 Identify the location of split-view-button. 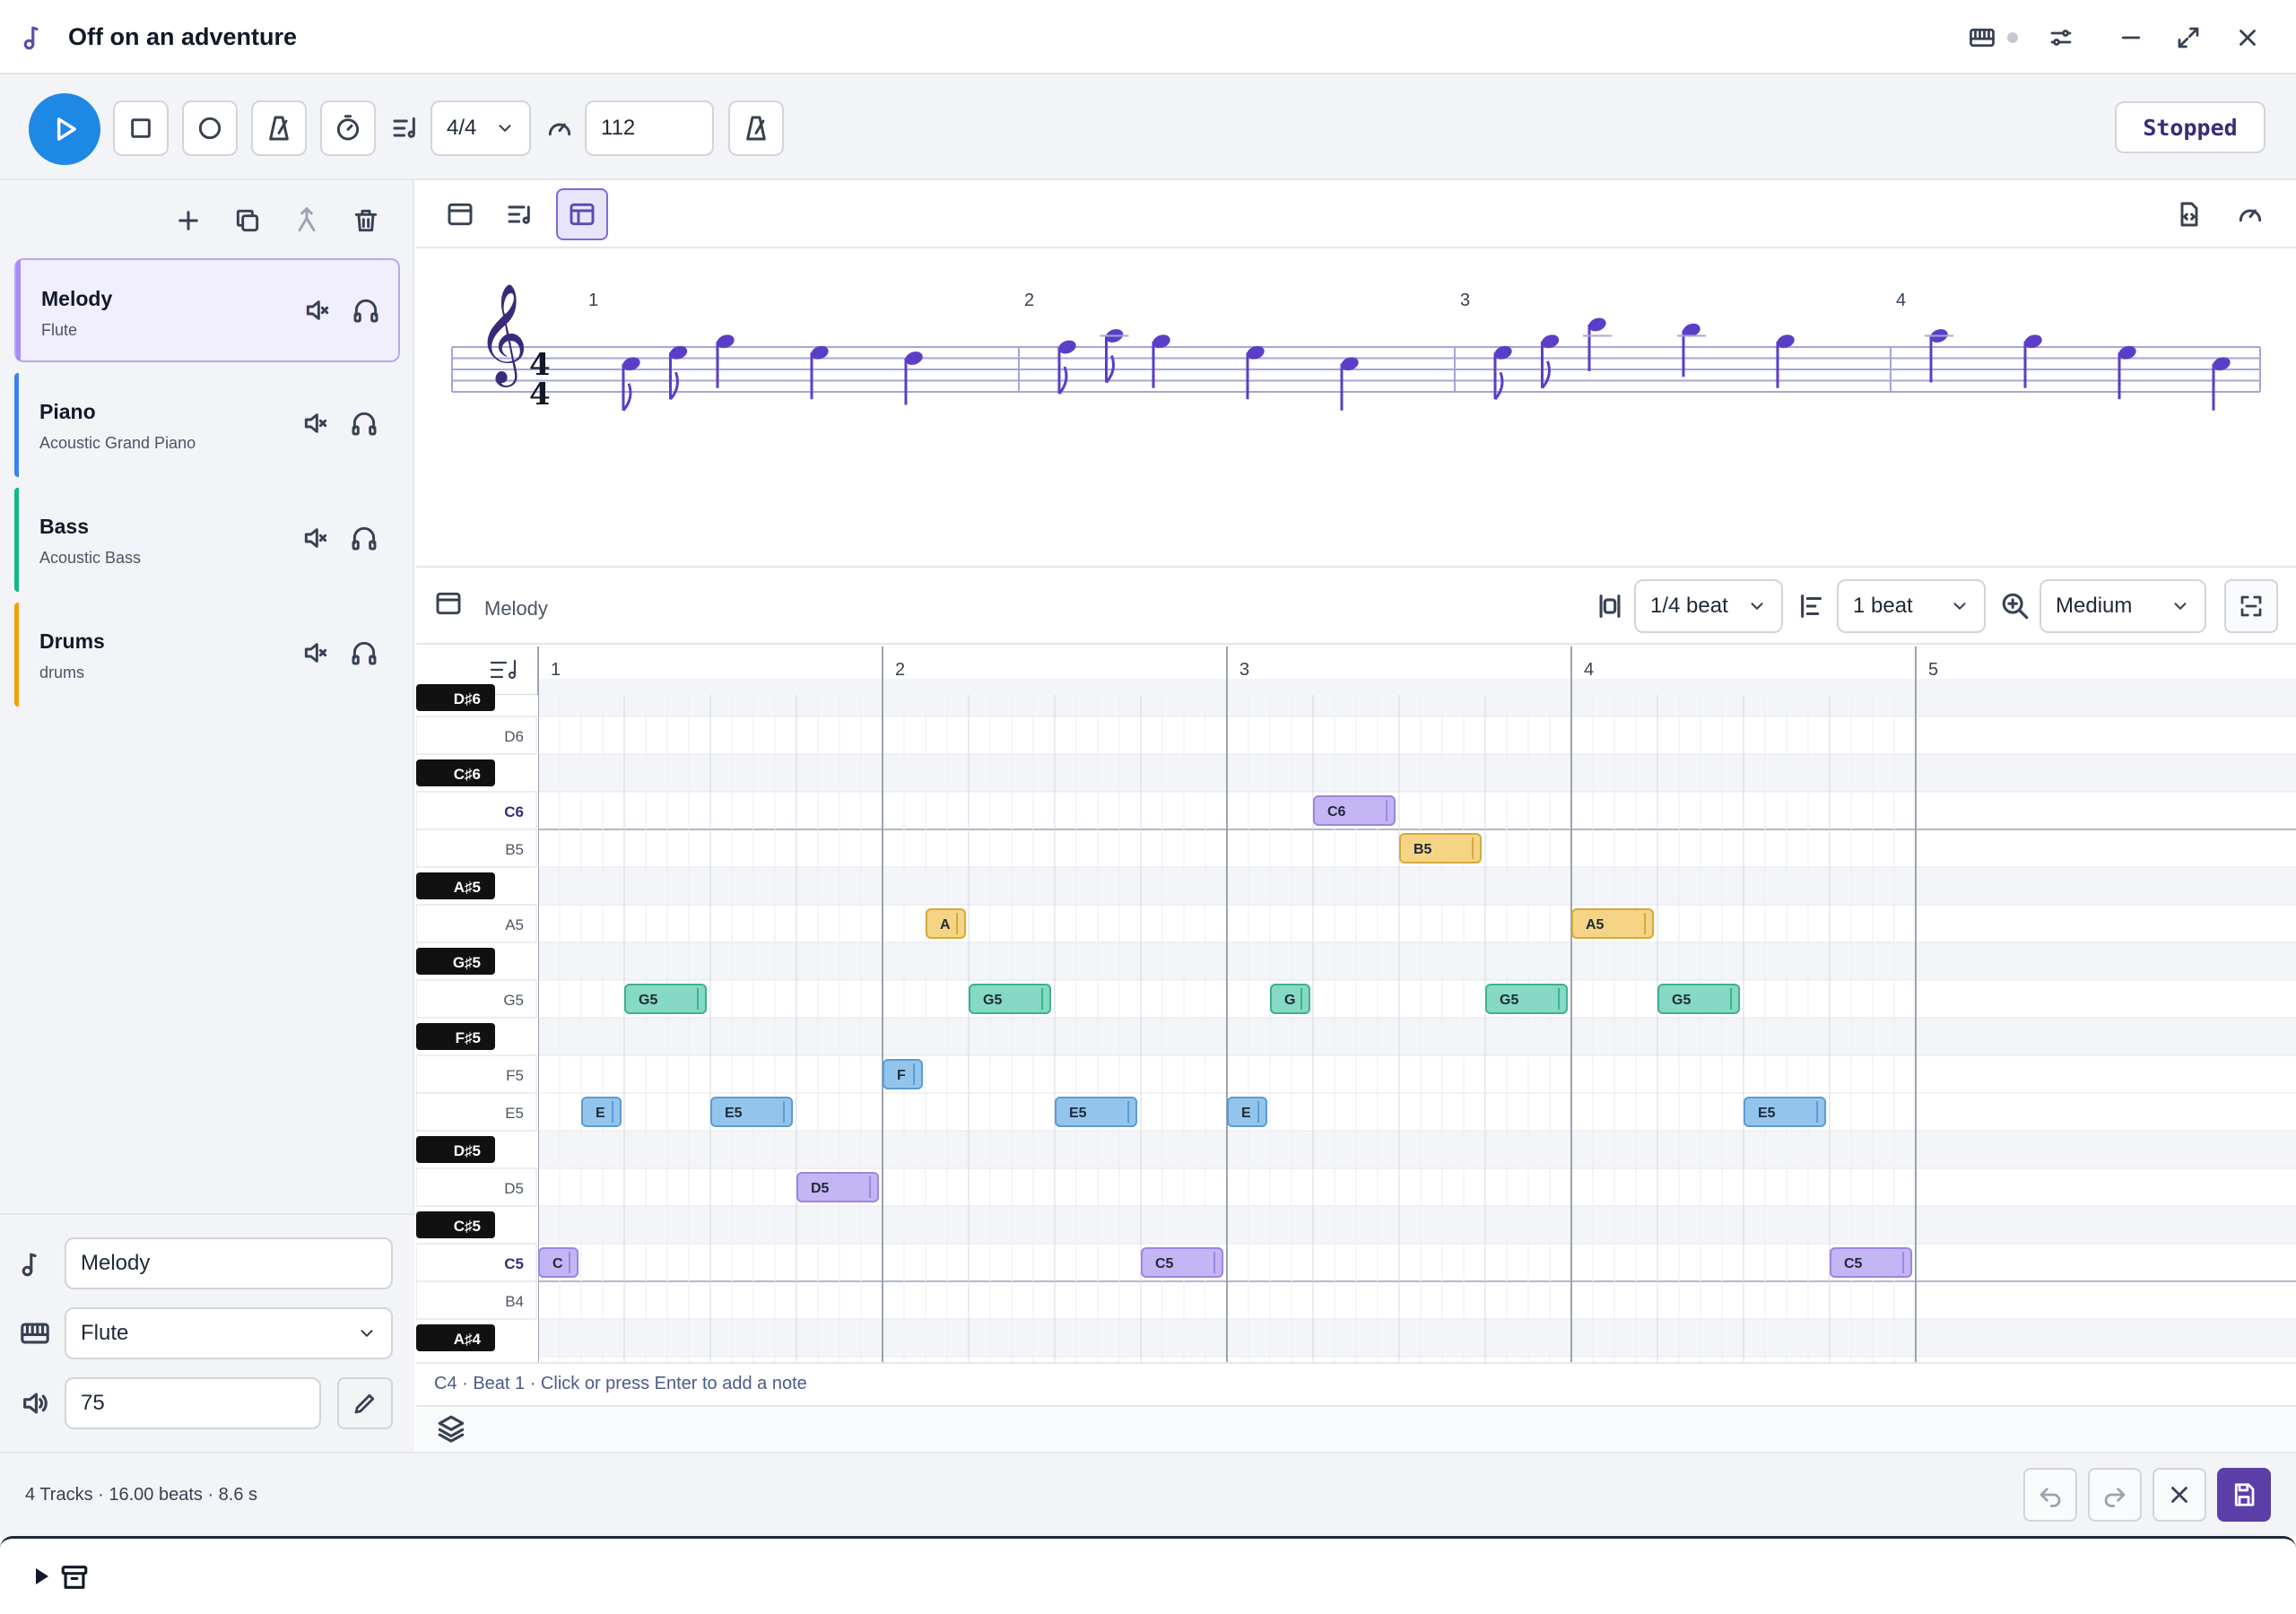
(582, 214).